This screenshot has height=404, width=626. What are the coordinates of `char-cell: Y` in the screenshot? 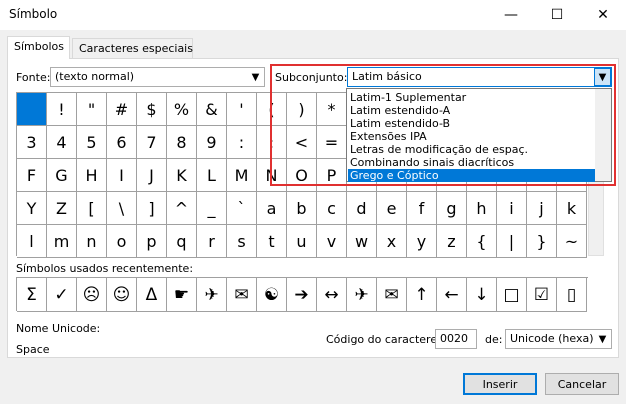 It's located at (32, 208).